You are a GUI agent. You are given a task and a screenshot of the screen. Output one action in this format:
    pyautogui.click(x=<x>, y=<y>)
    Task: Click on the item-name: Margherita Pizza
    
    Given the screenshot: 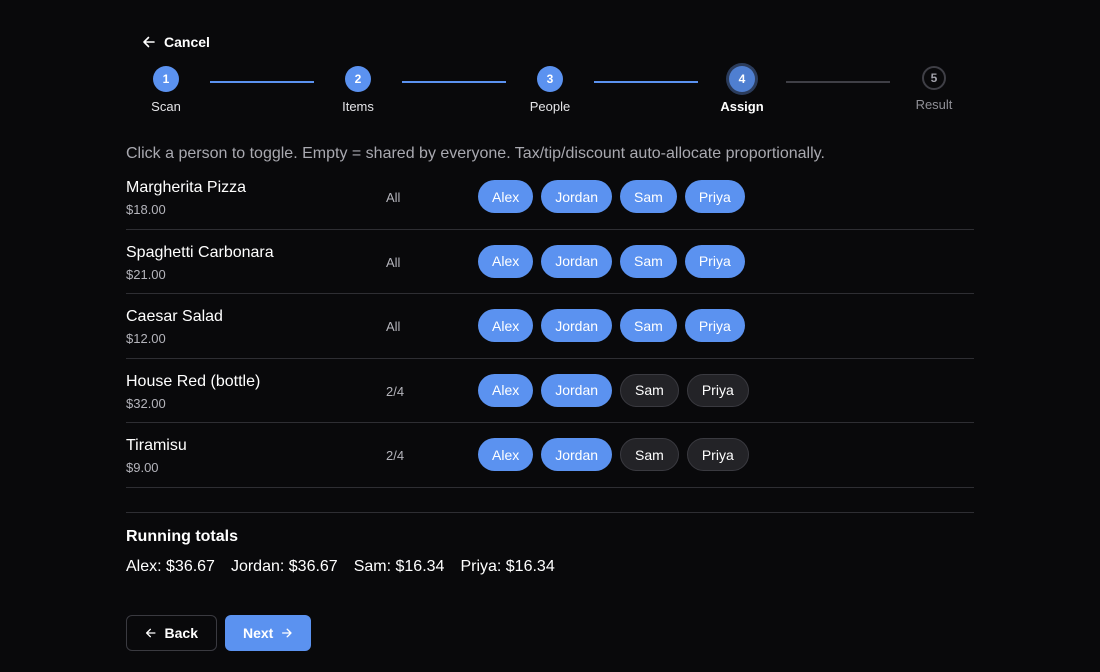 What is the action you would take?
    pyautogui.click(x=186, y=187)
    